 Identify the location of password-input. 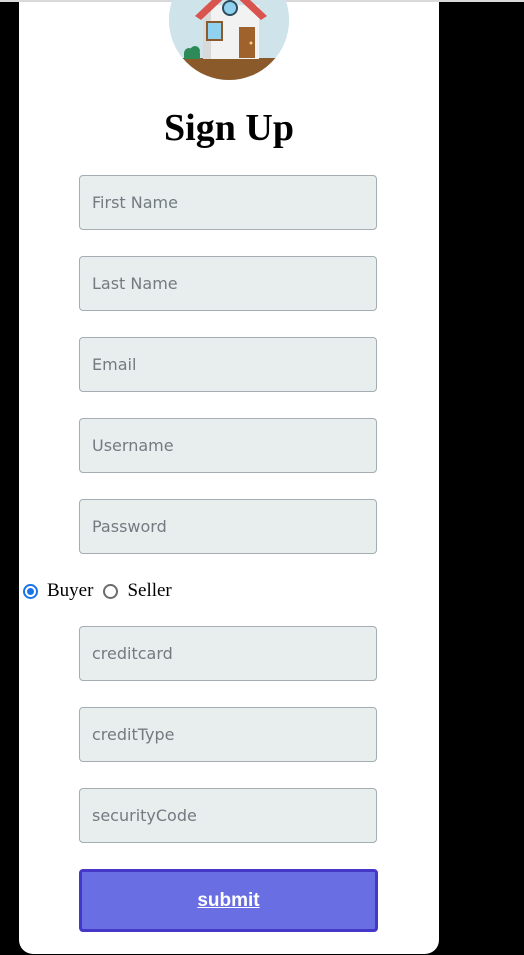
(228, 526).